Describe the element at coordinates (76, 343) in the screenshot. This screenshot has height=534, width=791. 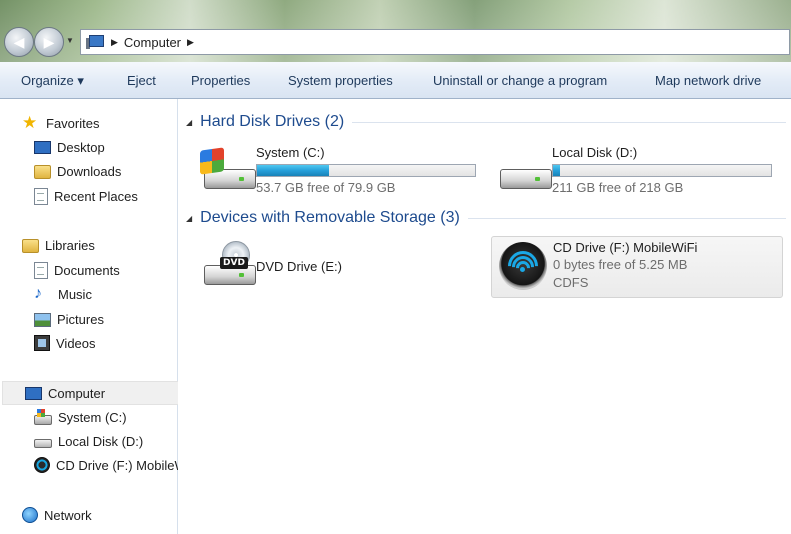
I see `nav-label: Videos` at that location.